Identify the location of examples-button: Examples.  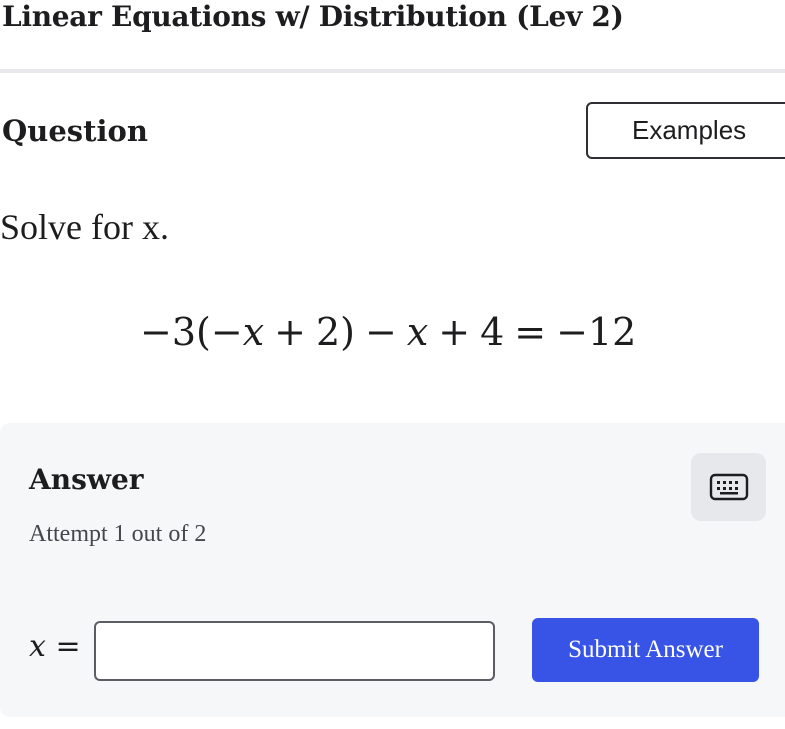
(685, 130).